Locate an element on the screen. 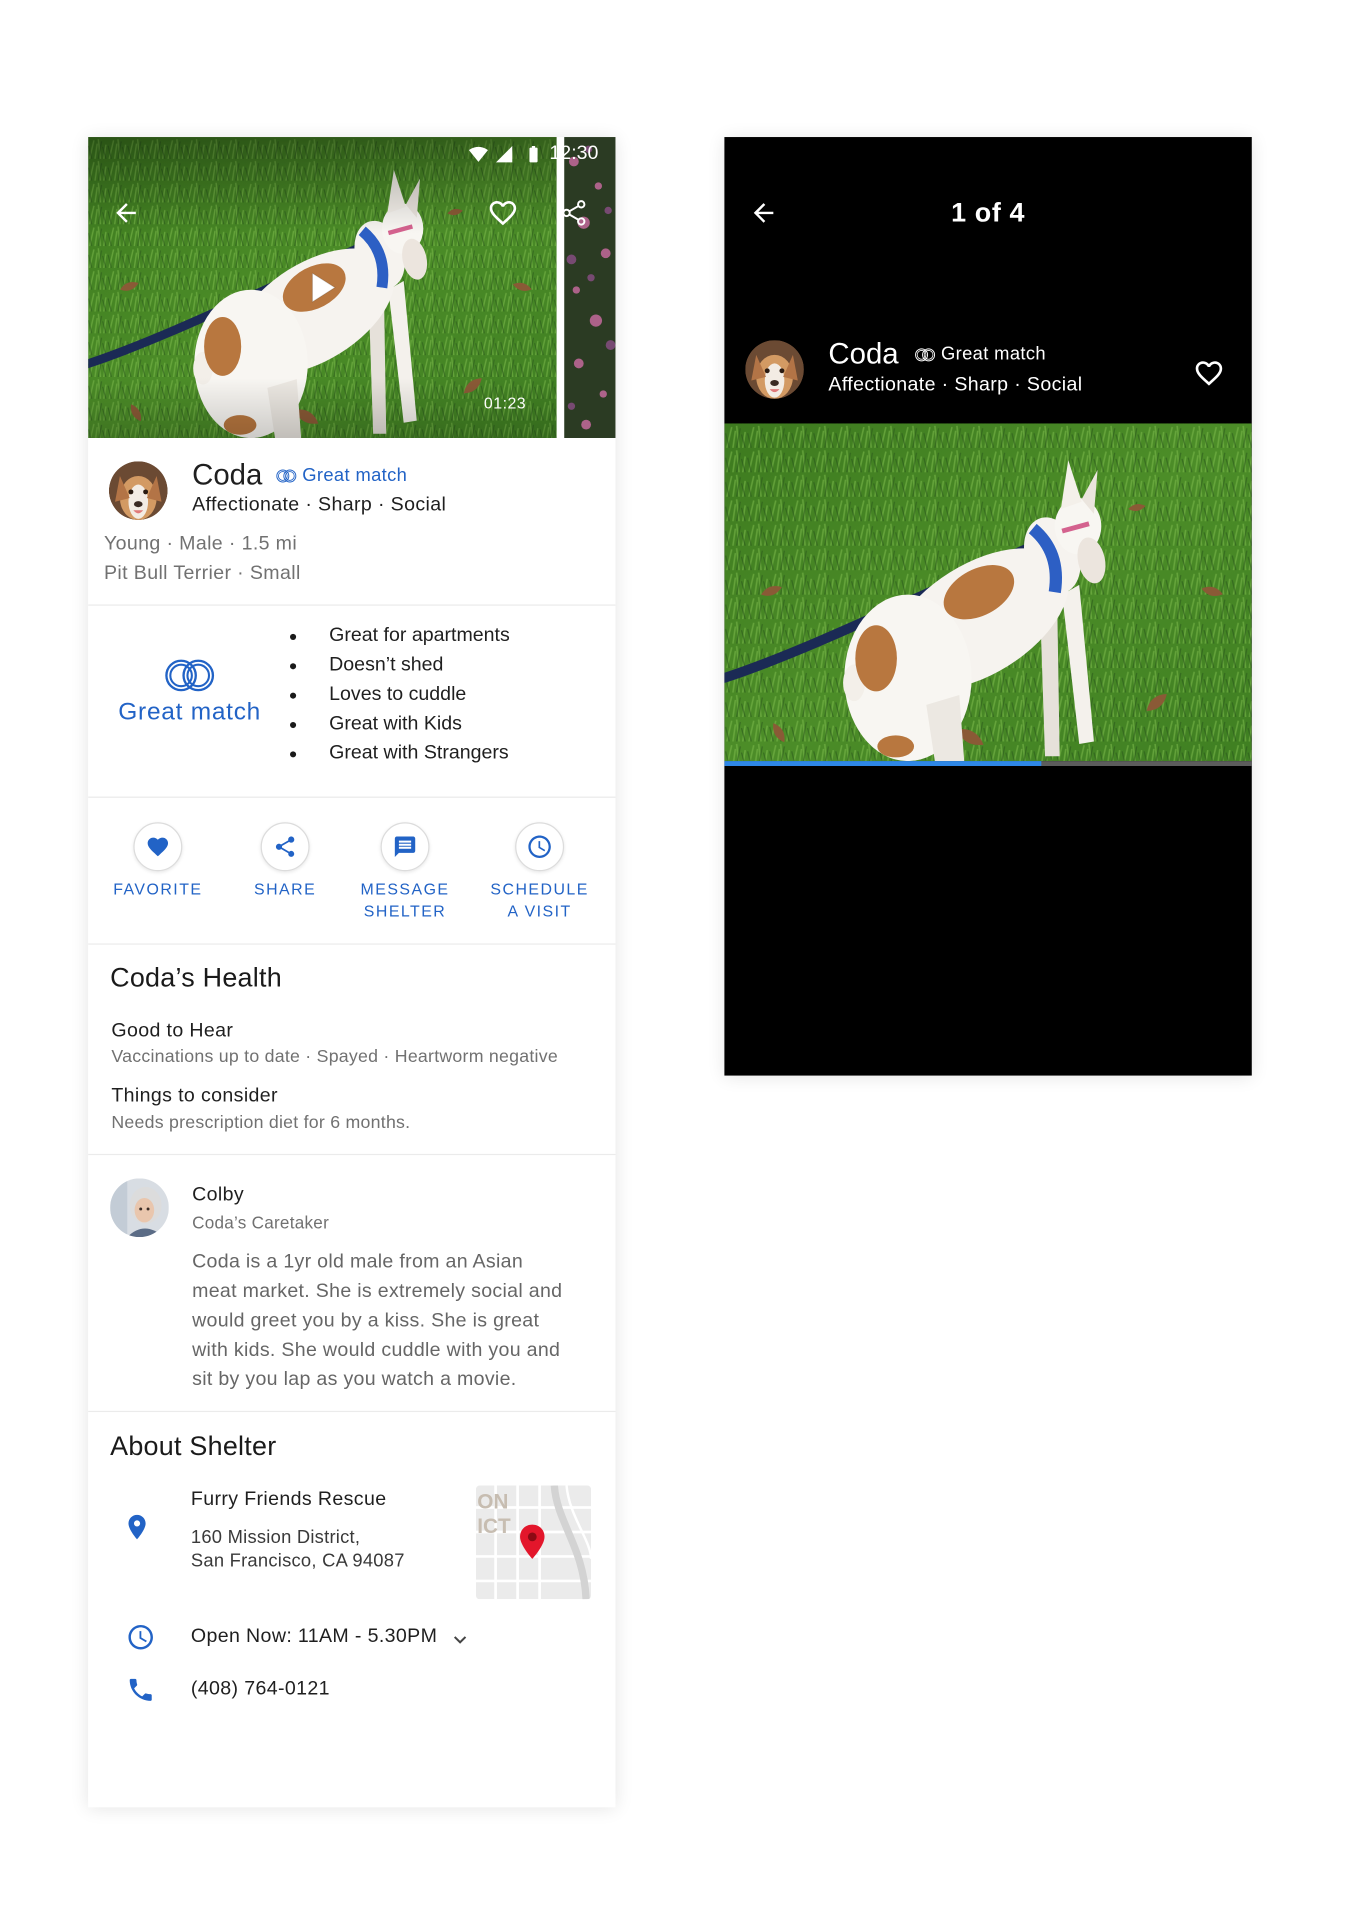 Image resolution: width=1346 pixels, height=1926 pixels. media-counter: 1 of 4 is located at coordinates (988, 212).